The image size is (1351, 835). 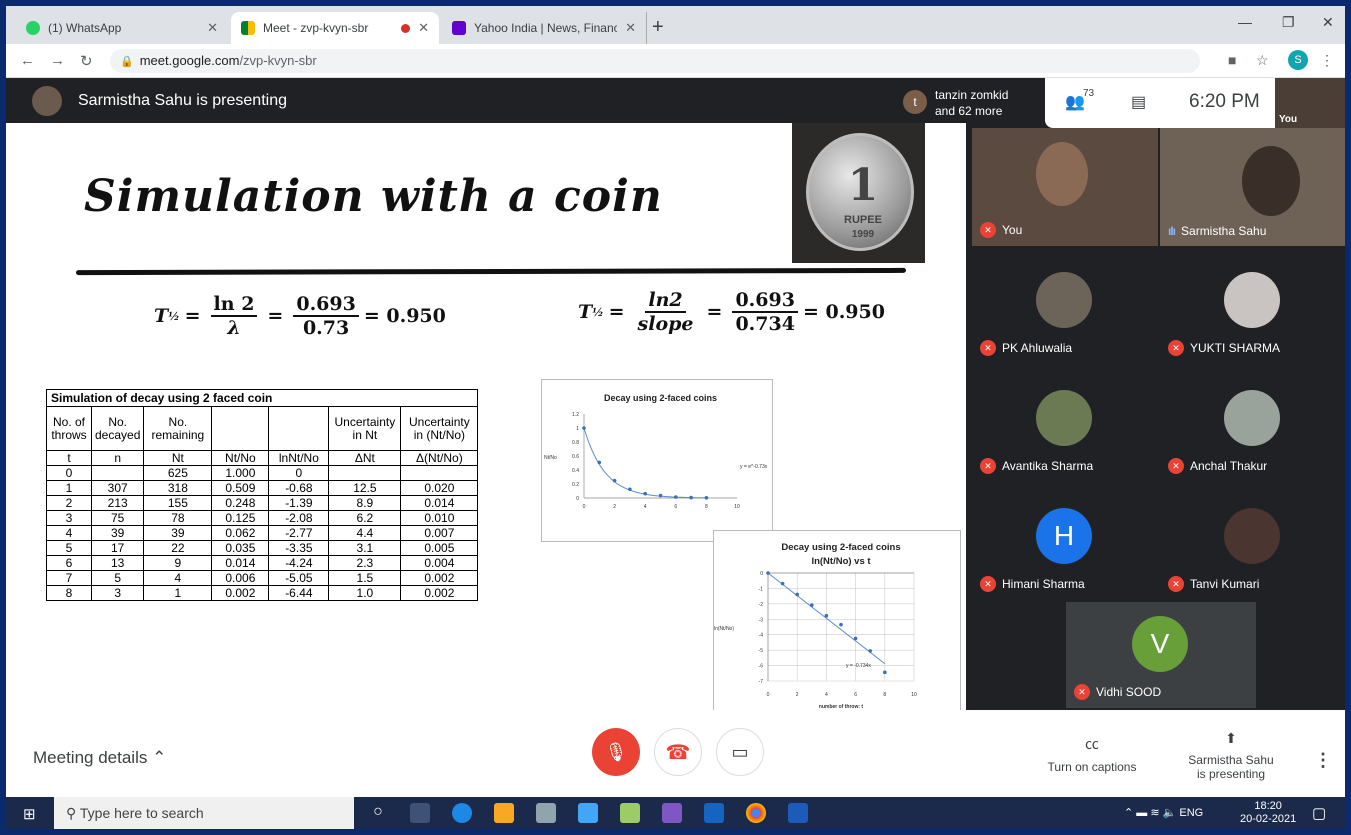 I want to click on participant-tile-avantika: ✕ Avantika Sharma, so click(x=1065, y=424).